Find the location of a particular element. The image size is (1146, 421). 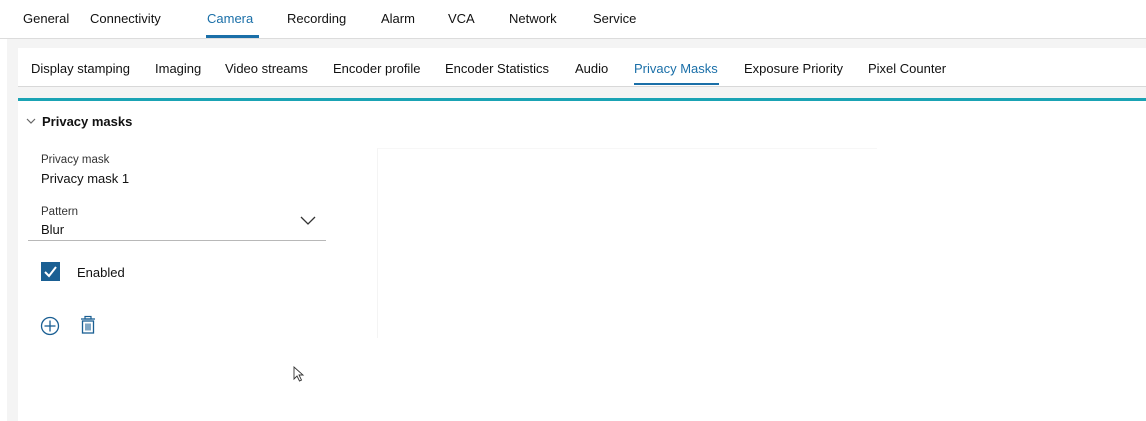

enabled-checkbox is located at coordinates (50, 271).